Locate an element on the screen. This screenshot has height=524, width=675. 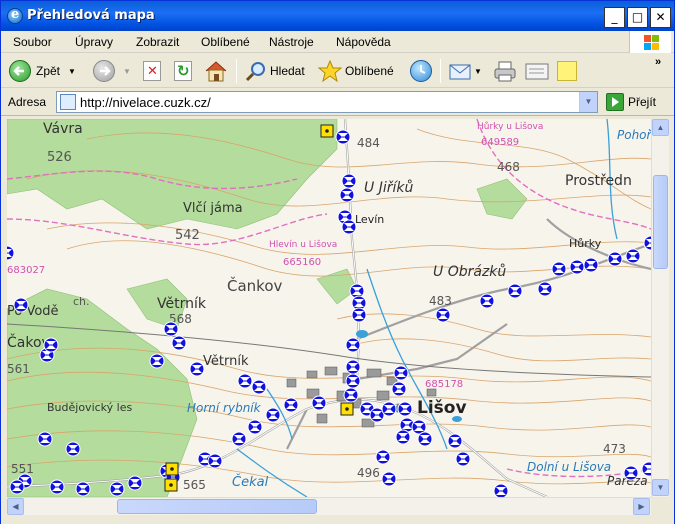
vertical-scrollbar: ▲ ▼ is located at coordinates (660, 308).